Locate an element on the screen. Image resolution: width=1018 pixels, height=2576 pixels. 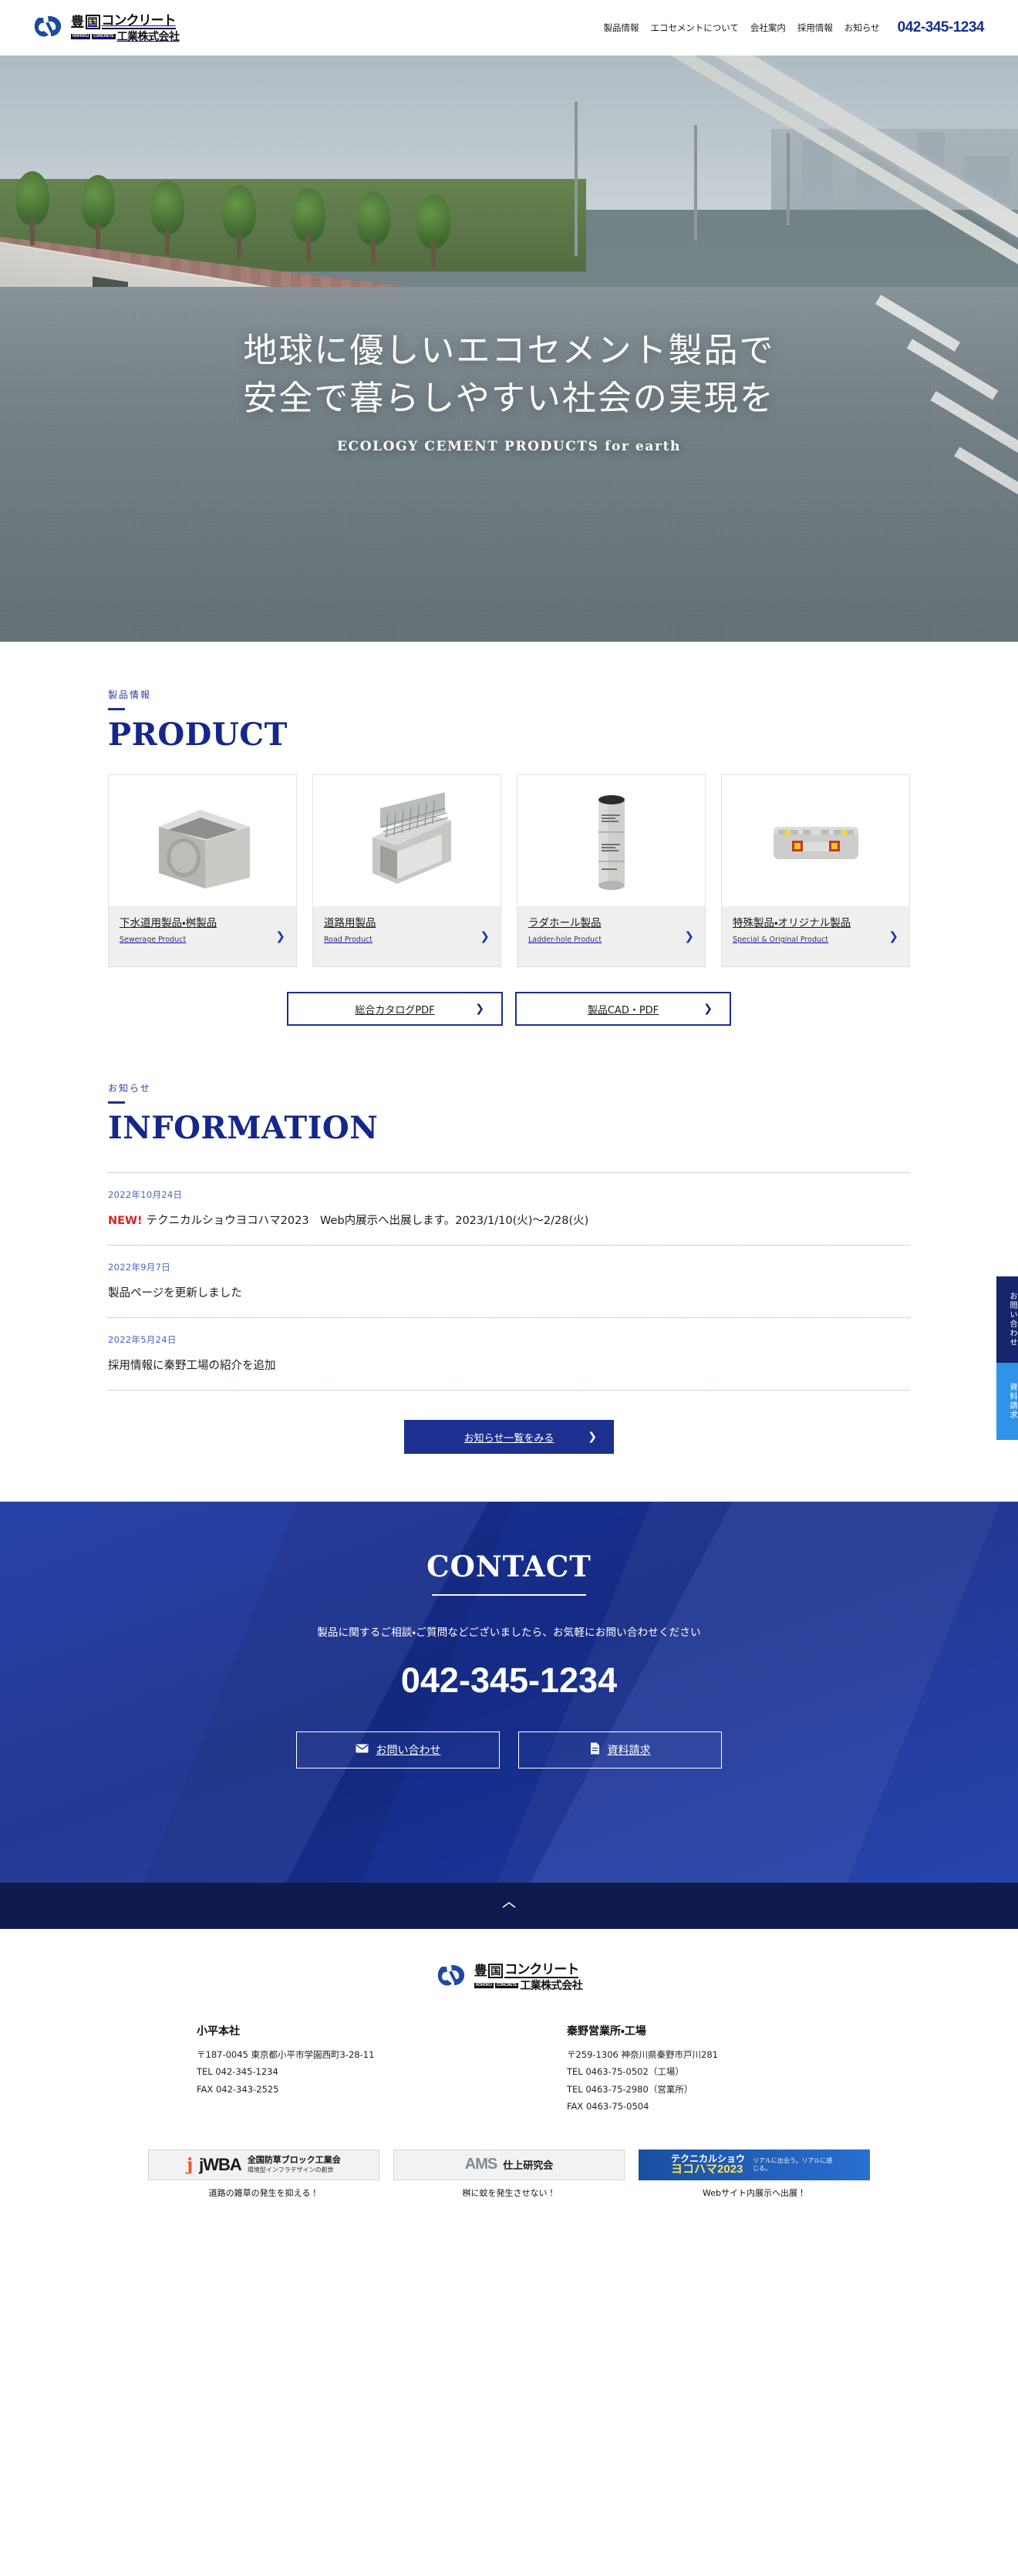
nav-item-news: お知らせ is located at coordinates (862, 28).